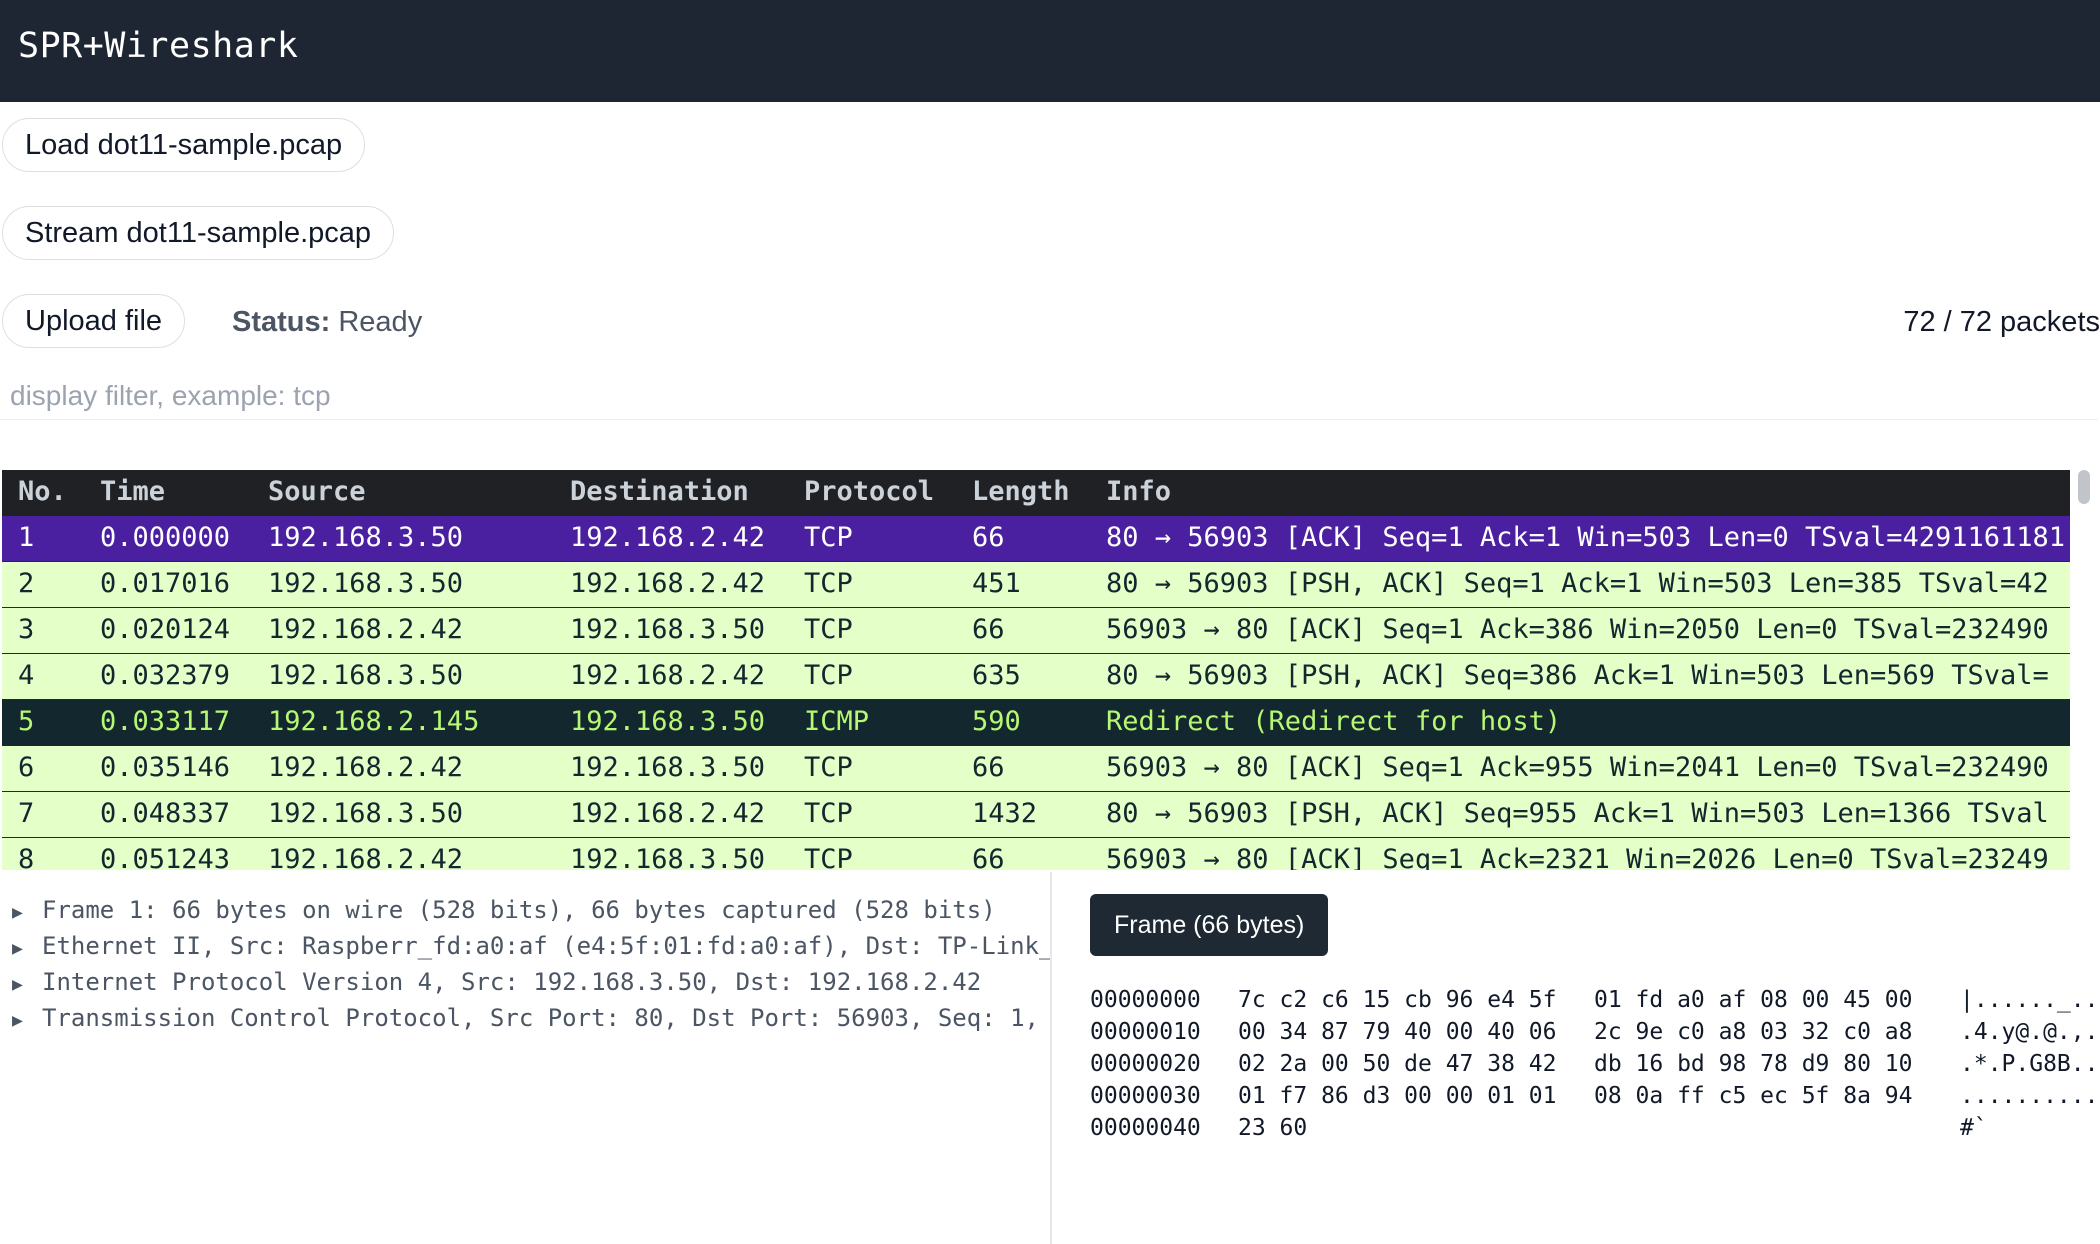 The width and height of the screenshot is (2100, 1244). Describe the element at coordinates (1138, 492) in the screenshot. I see `column-header-info: Info` at that location.